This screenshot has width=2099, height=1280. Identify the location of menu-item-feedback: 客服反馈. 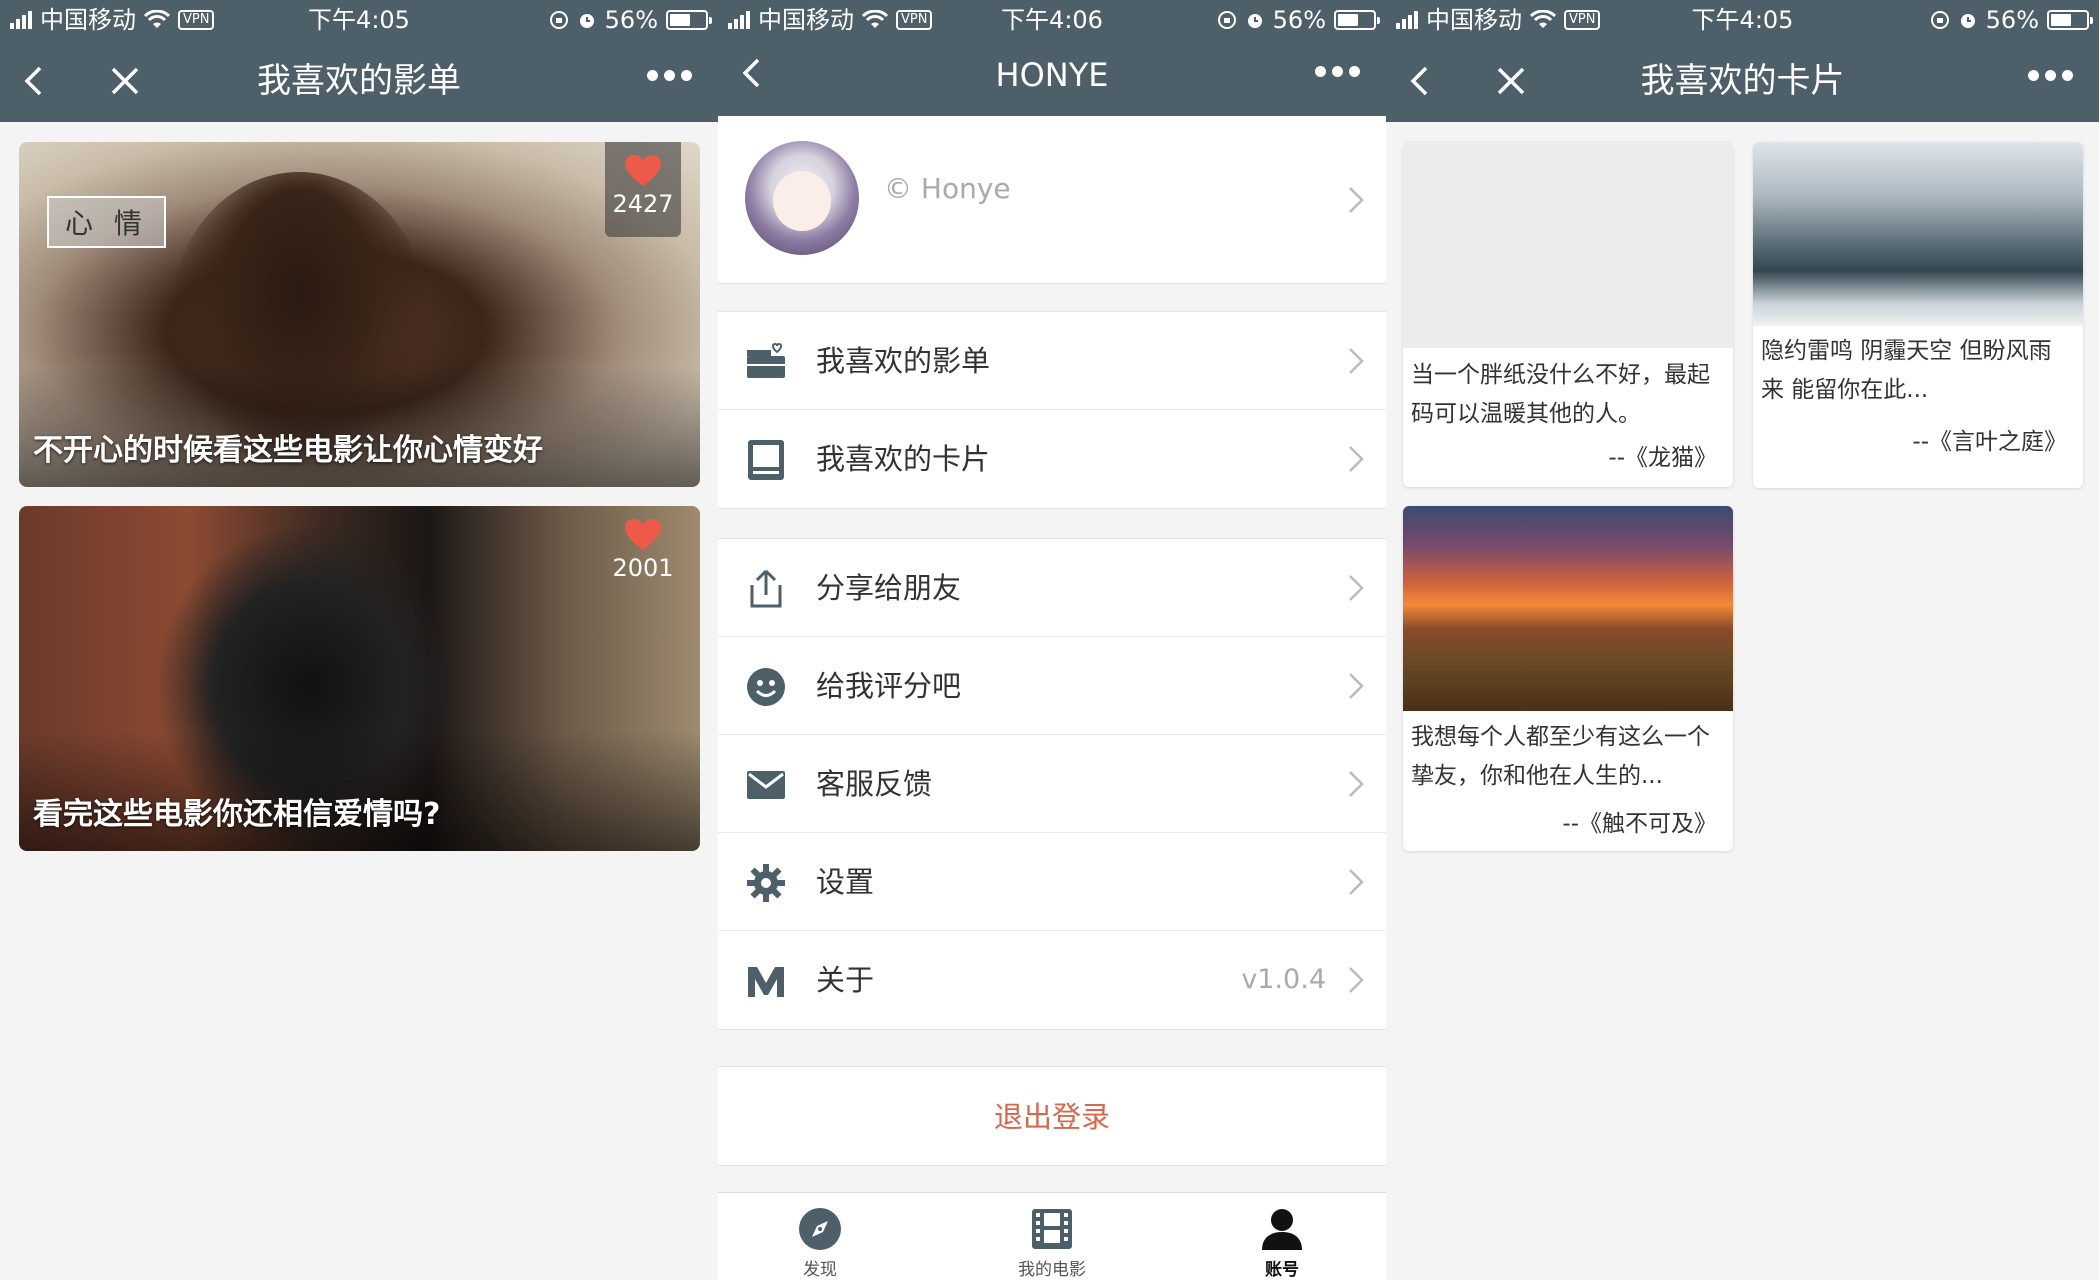
(1052, 784).